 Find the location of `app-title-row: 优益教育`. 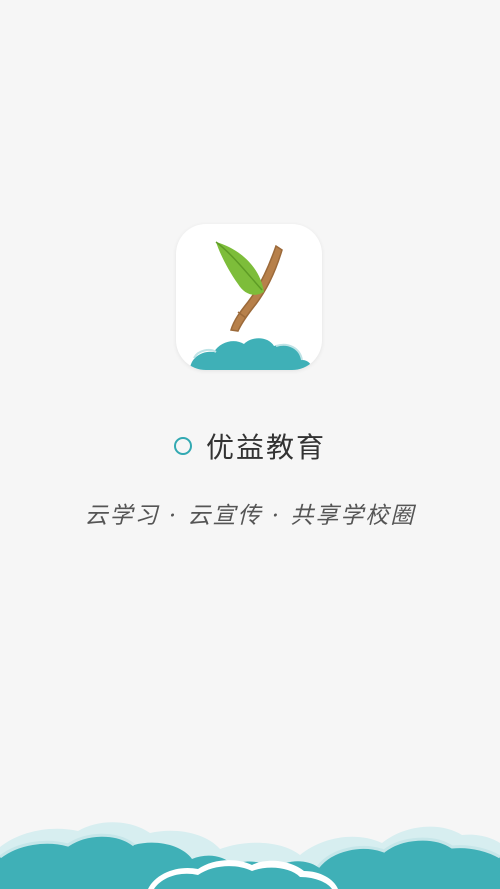

app-title-row: 优益教育 is located at coordinates (250, 446).